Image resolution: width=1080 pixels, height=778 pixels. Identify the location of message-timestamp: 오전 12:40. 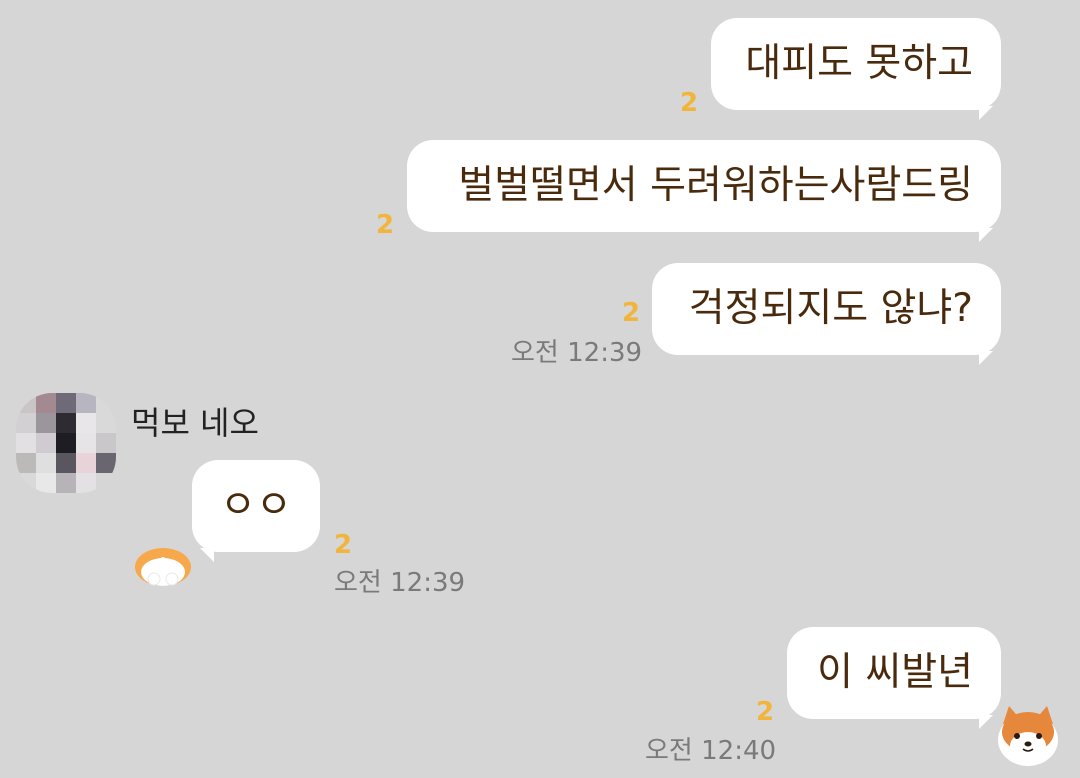
(711, 751).